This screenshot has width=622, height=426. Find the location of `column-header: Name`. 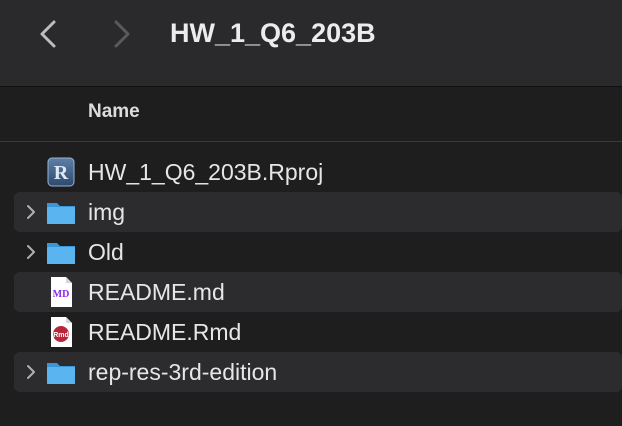

column-header: Name is located at coordinates (311, 114).